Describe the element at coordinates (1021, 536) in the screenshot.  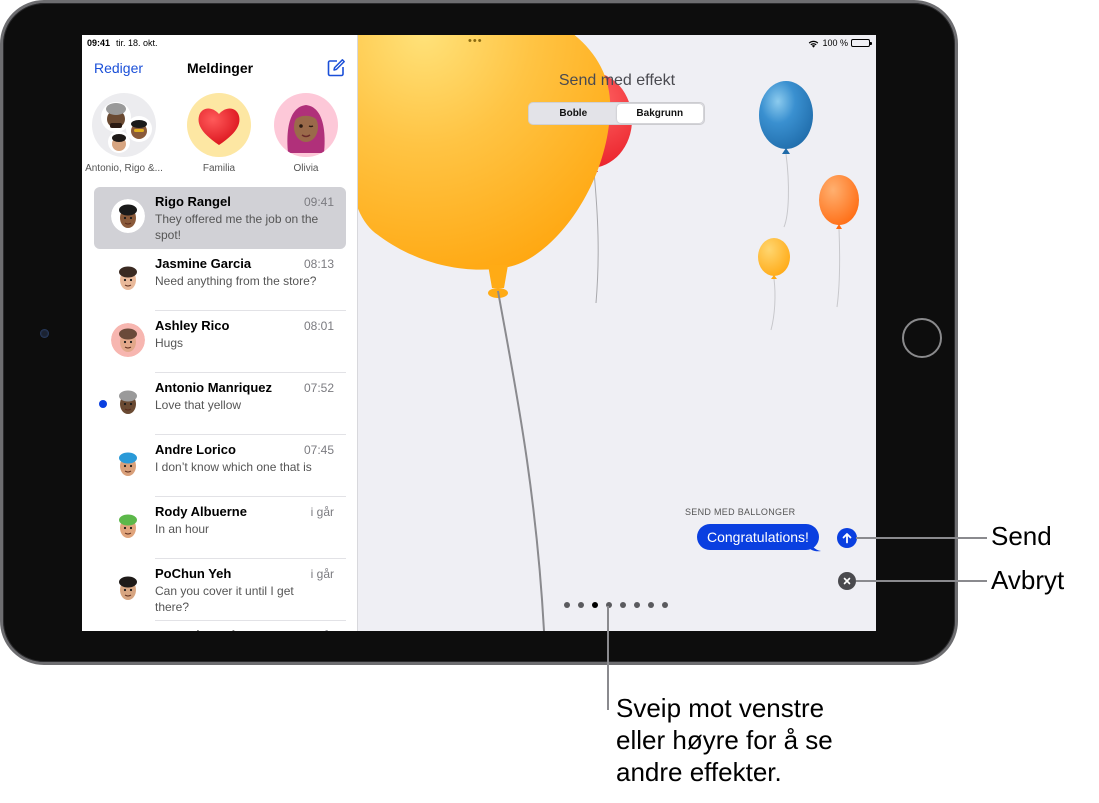
I see `send-callout: Send` at that location.